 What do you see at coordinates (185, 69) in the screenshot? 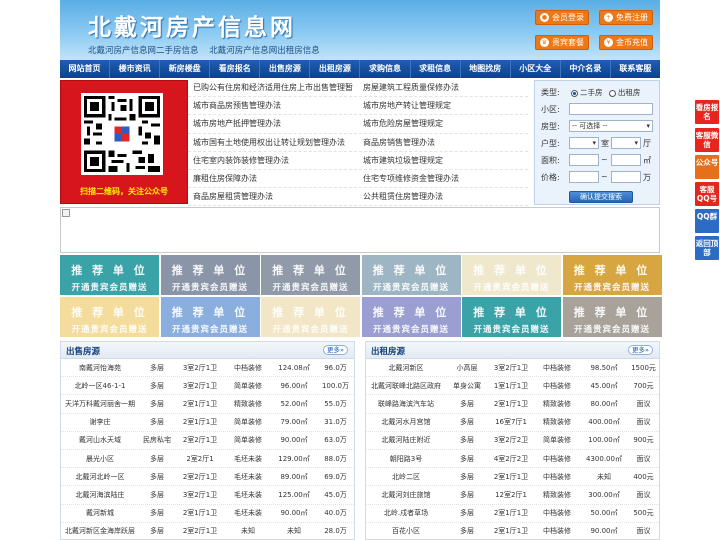
I see `nav-new-homes: 新房楼盘` at bounding box center [185, 69].